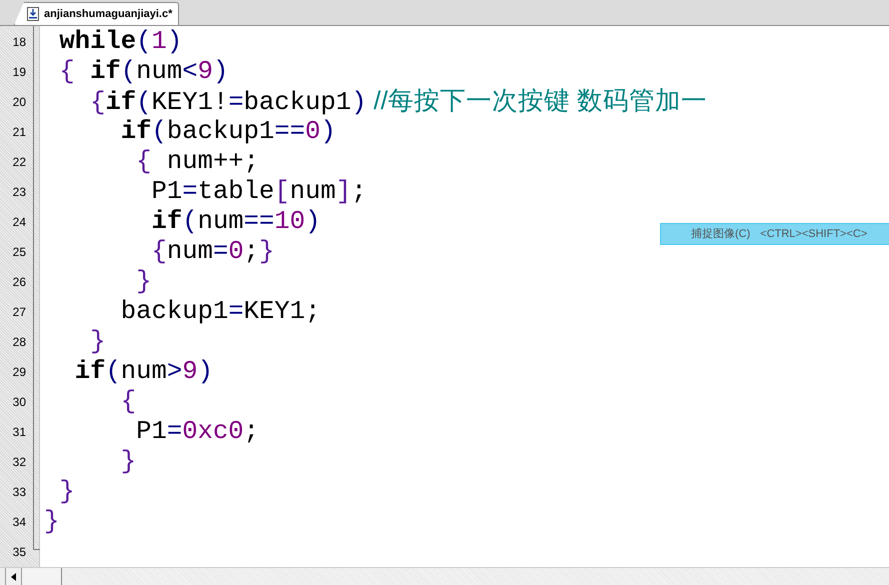 This screenshot has height=585, width=889. What do you see at coordinates (33, 14) in the screenshot?
I see `file-icon` at bounding box center [33, 14].